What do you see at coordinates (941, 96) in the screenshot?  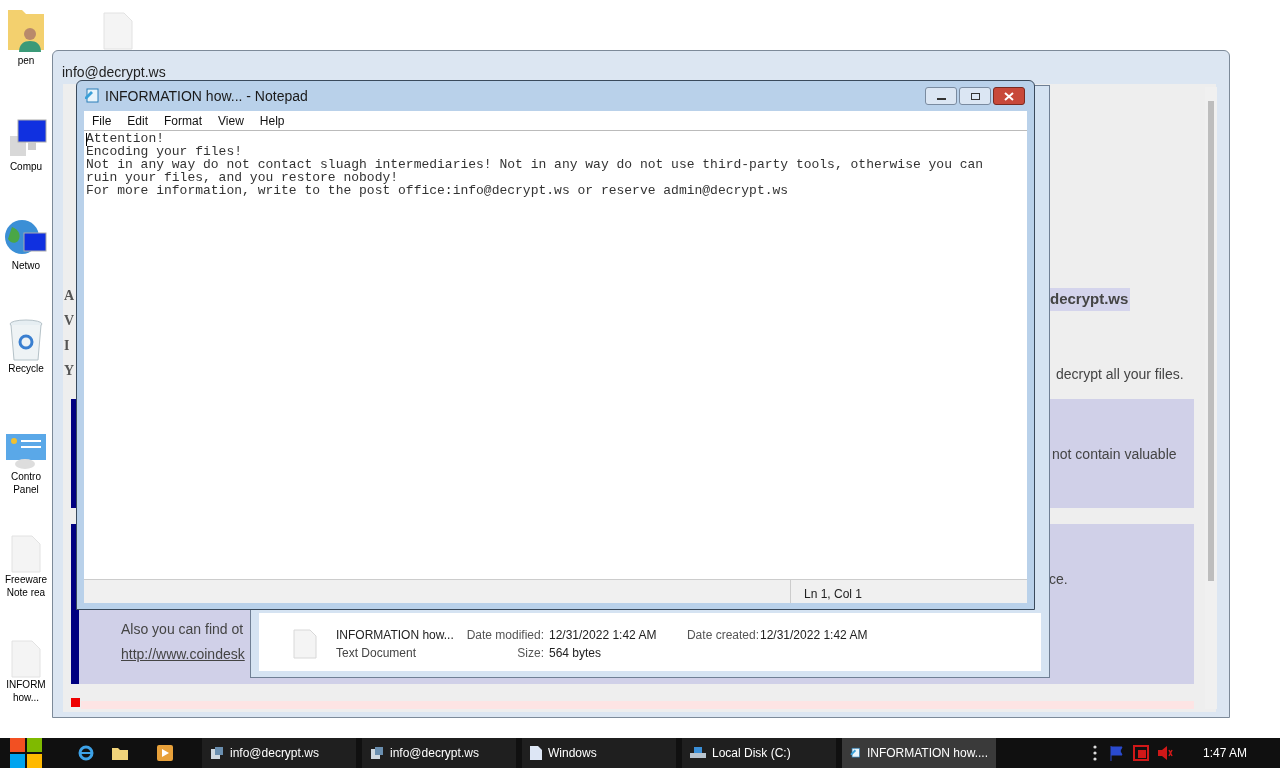 I see `minimize-button` at bounding box center [941, 96].